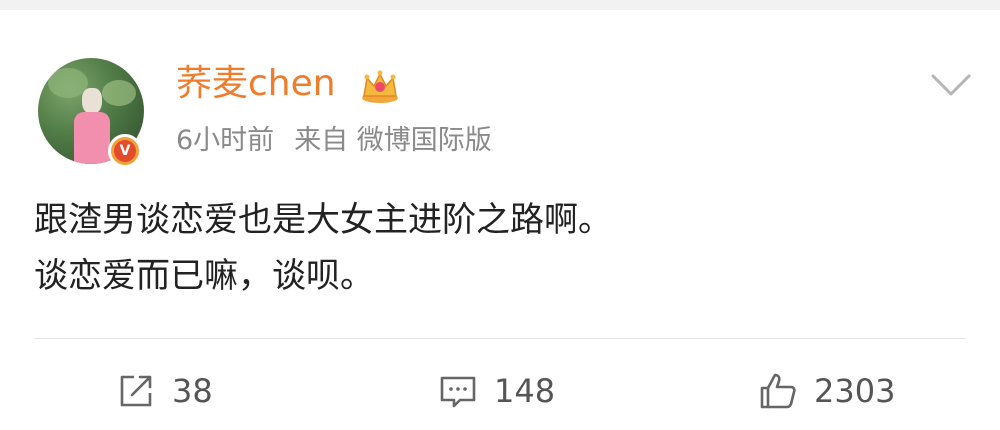 This screenshot has width=1000, height=430. What do you see at coordinates (256, 84) in the screenshot?
I see `username: 荞麦chen` at bounding box center [256, 84].